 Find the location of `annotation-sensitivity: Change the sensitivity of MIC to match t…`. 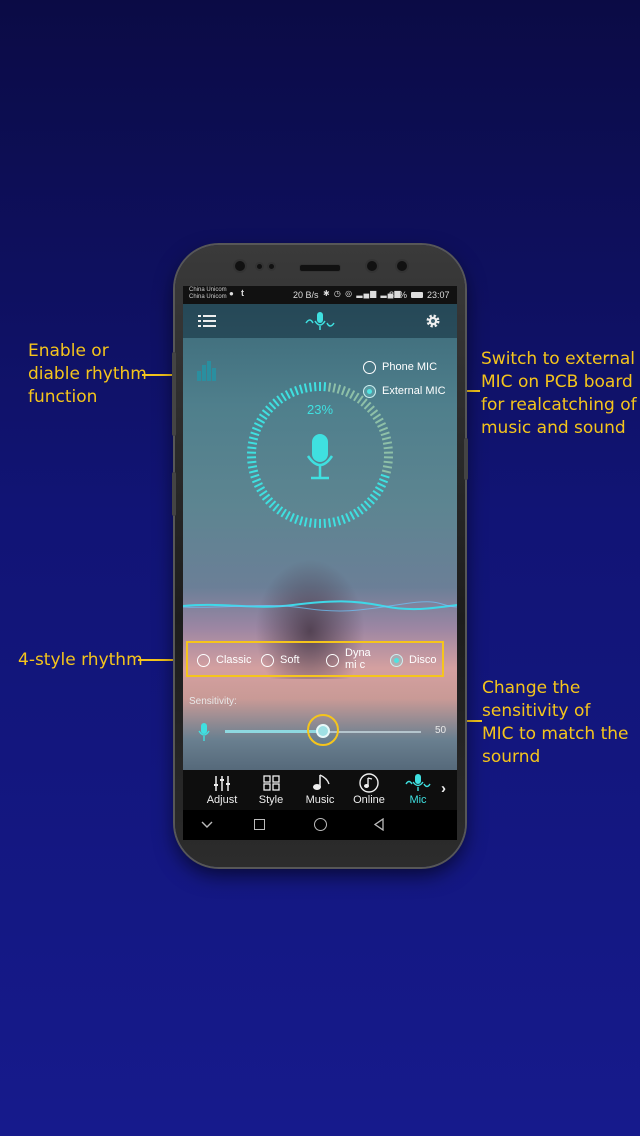

annotation-sensitivity: Change the sensitivity of MIC to match t… is located at coordinates (555, 723).